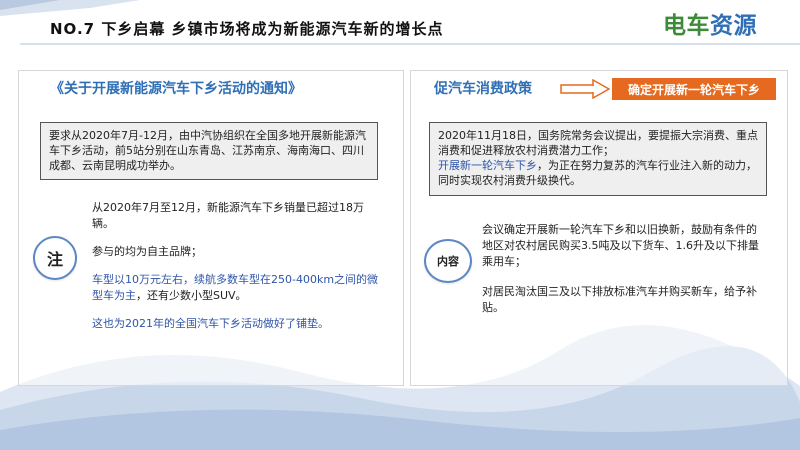 Image resolution: width=800 pixels, height=450 pixels. I want to click on note-badge-label: 注, so click(54, 259).